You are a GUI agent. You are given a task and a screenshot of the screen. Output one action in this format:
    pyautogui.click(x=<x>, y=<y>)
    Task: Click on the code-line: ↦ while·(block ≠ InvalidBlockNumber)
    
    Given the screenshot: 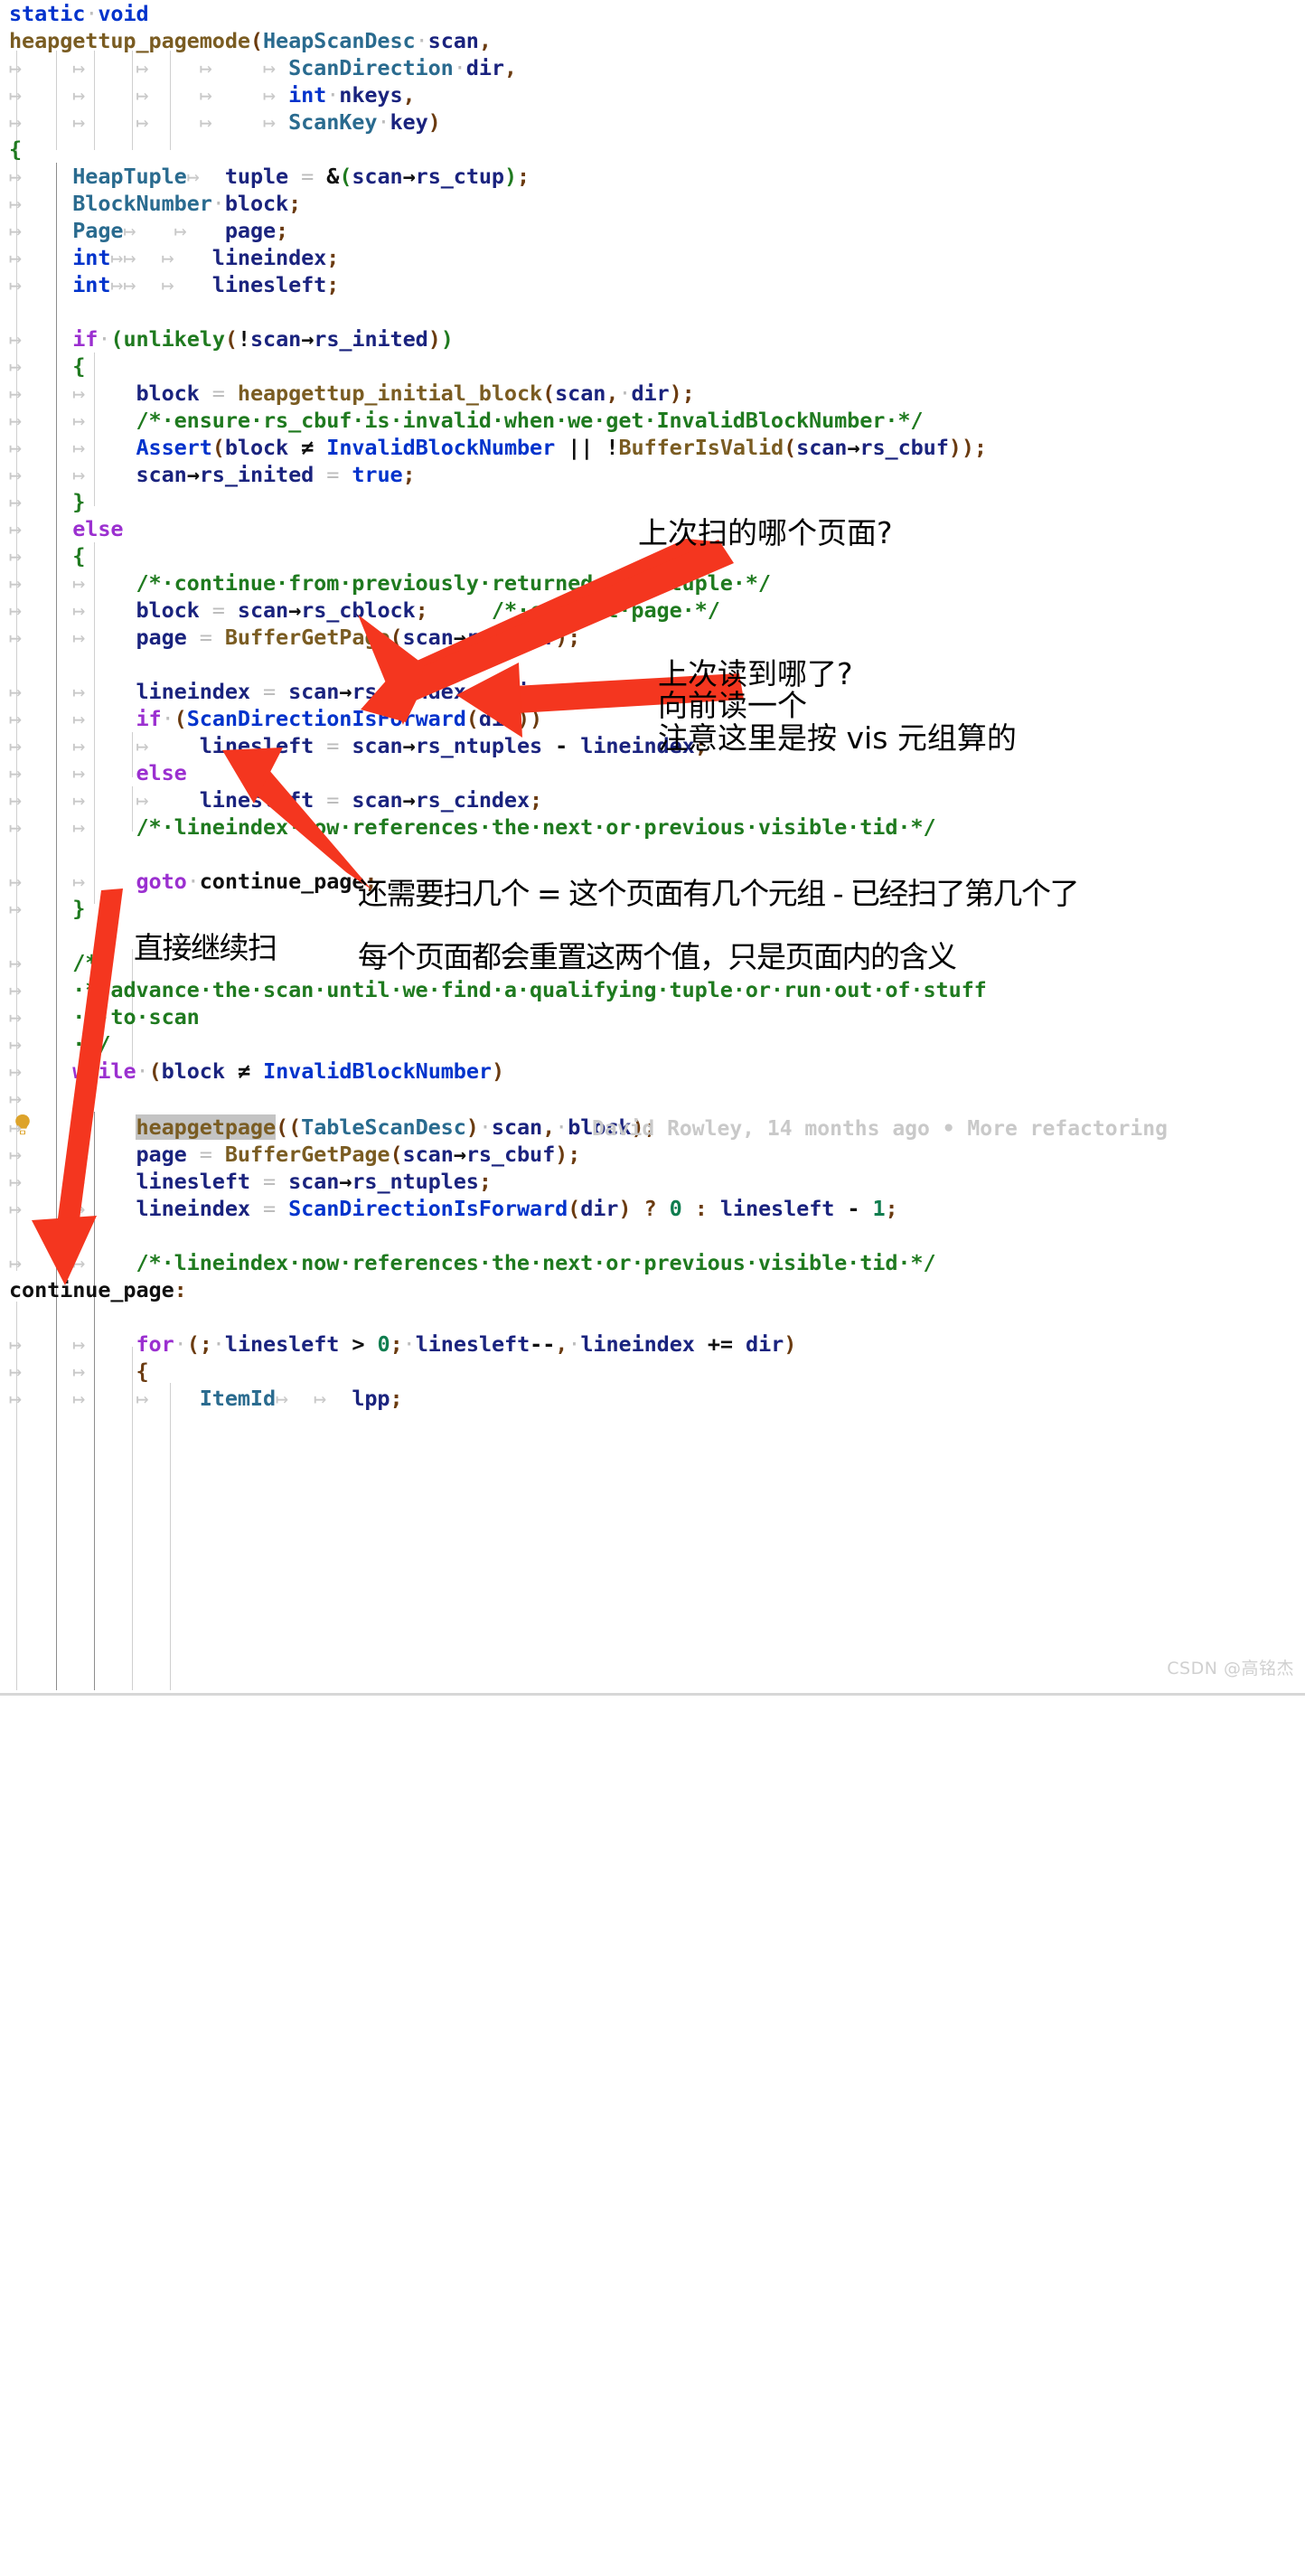 What is the action you would take?
    pyautogui.click(x=256, y=1071)
    